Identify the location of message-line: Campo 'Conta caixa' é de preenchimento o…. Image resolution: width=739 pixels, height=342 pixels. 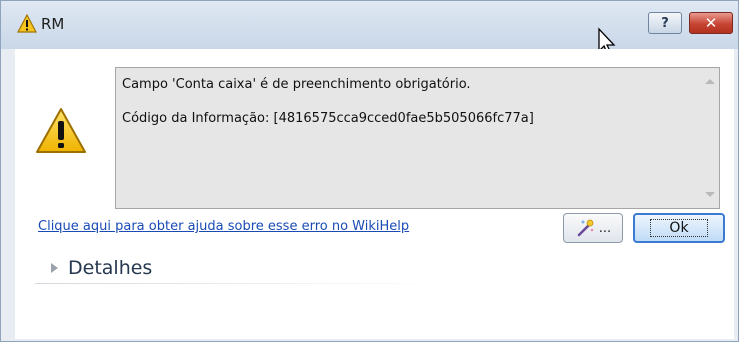
(296, 84).